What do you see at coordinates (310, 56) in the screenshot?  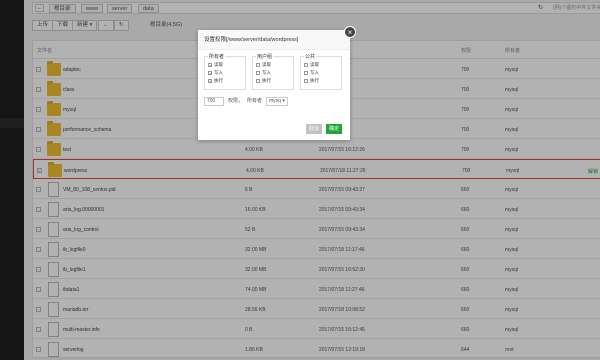 I see `group-title: 公共` at bounding box center [310, 56].